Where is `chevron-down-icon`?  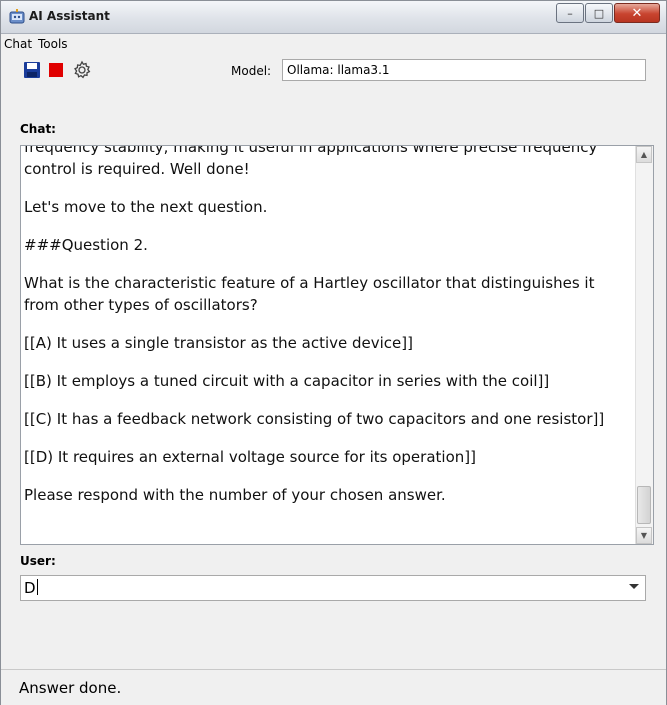
chevron-down-icon is located at coordinates (634, 586).